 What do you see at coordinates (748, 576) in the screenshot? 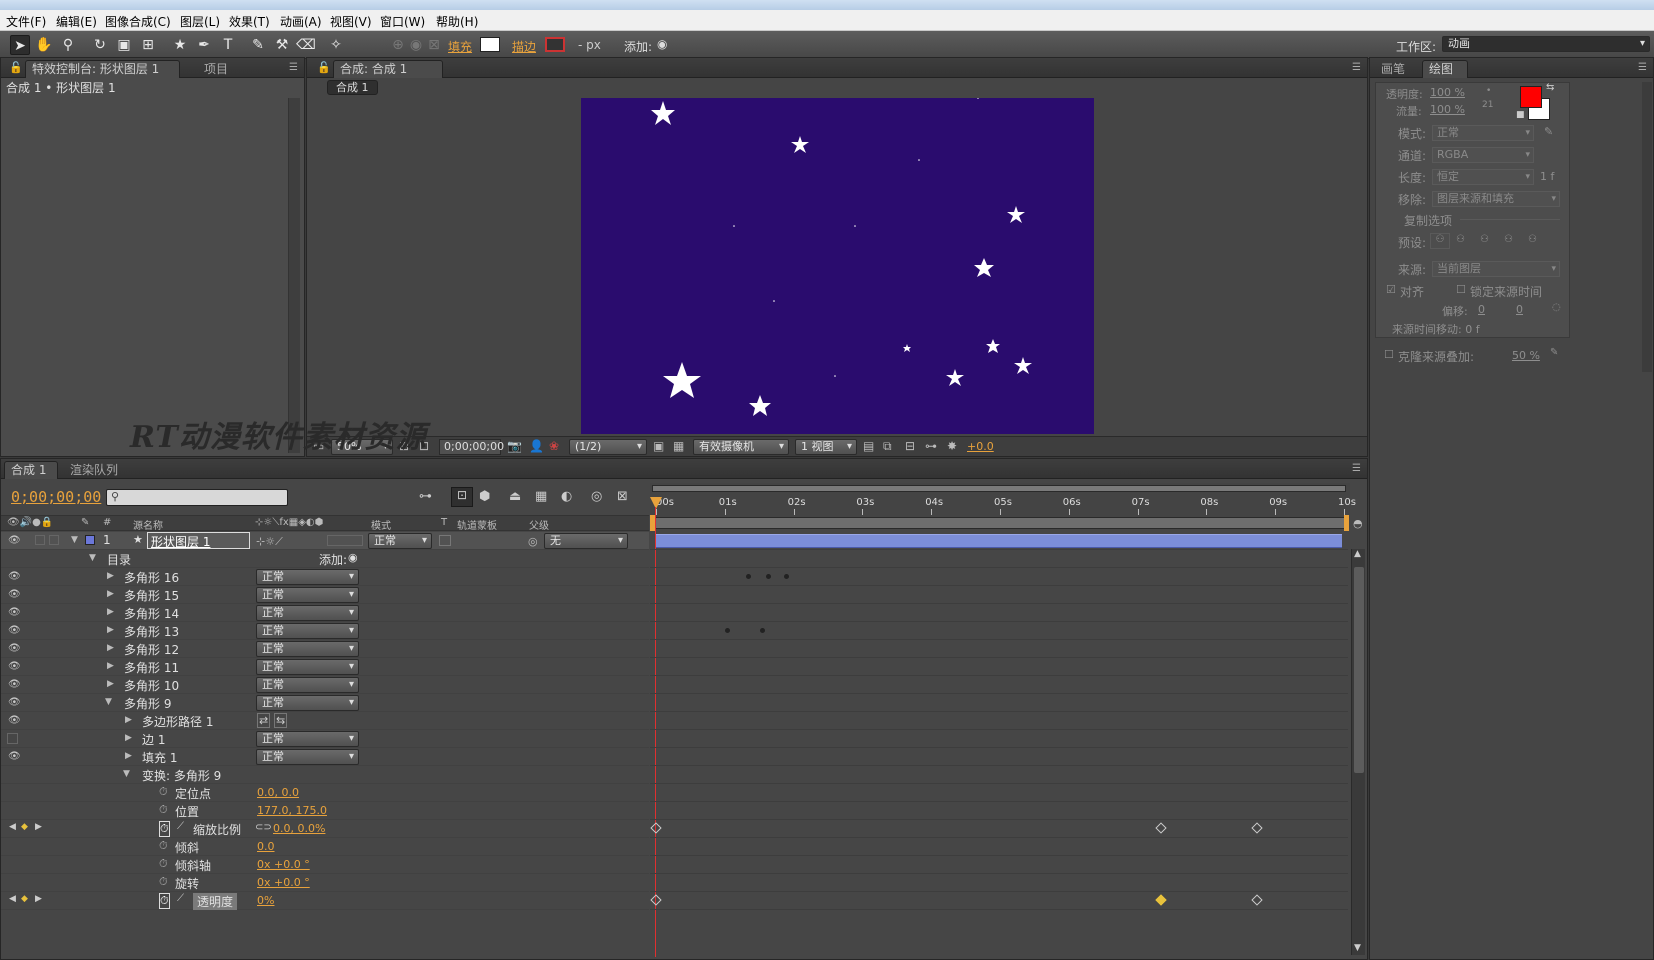
I see `keyframe-dot` at bounding box center [748, 576].